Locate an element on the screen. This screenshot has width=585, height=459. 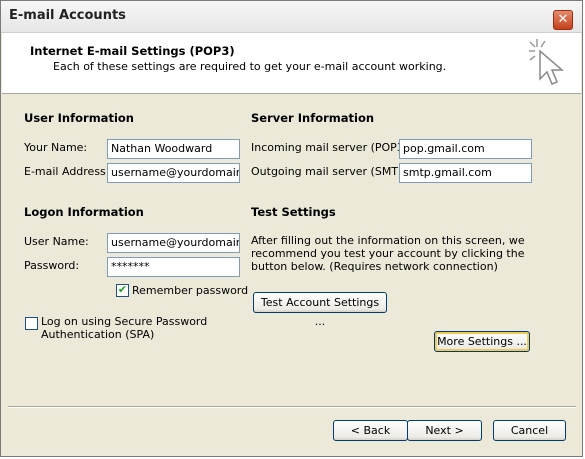
back-button: < Back is located at coordinates (370, 430).